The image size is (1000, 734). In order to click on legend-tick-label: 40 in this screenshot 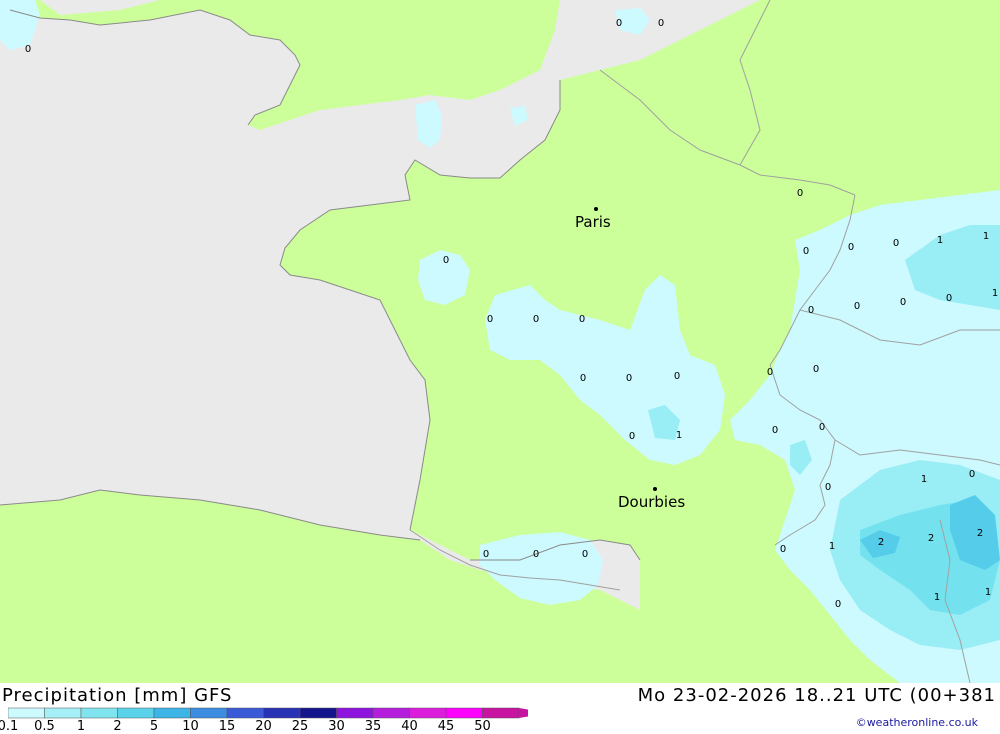, I will do `click(409, 726)`.